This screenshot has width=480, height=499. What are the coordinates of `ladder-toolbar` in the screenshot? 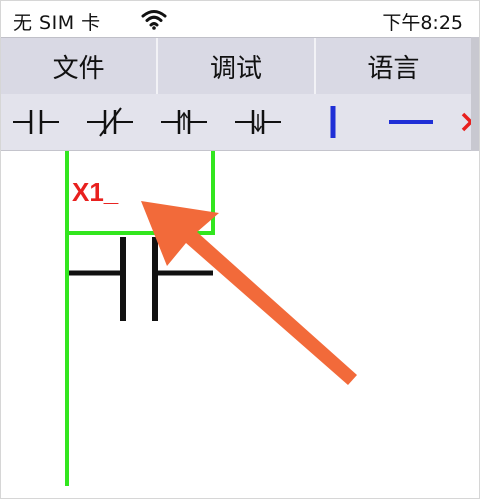 It's located at (236, 122).